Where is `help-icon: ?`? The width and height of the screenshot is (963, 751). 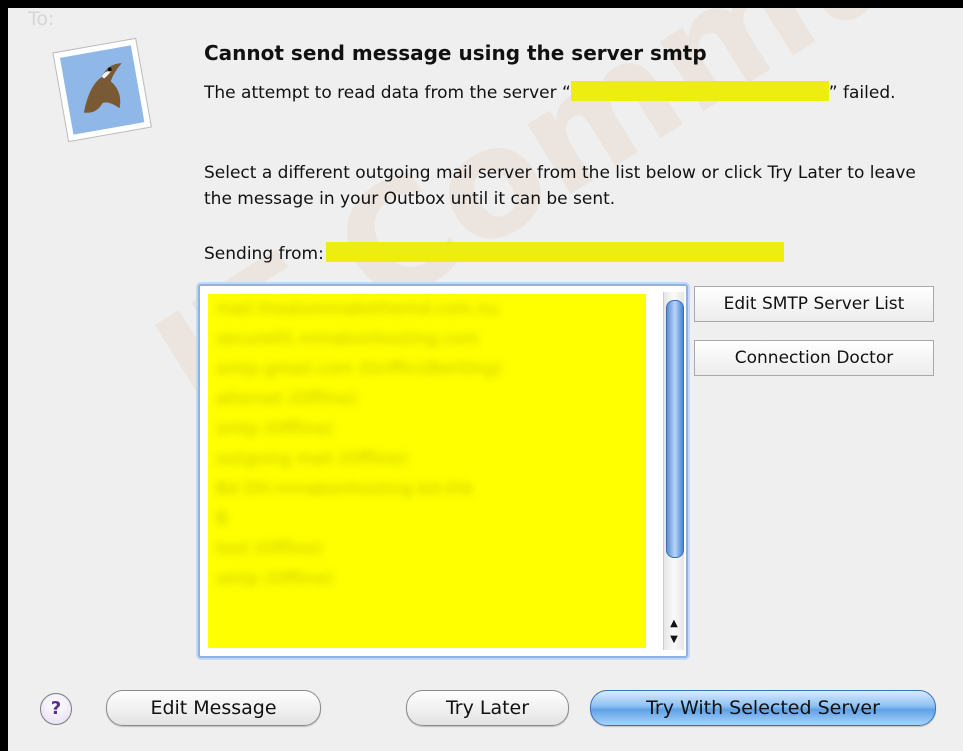
help-icon: ? is located at coordinates (56, 709).